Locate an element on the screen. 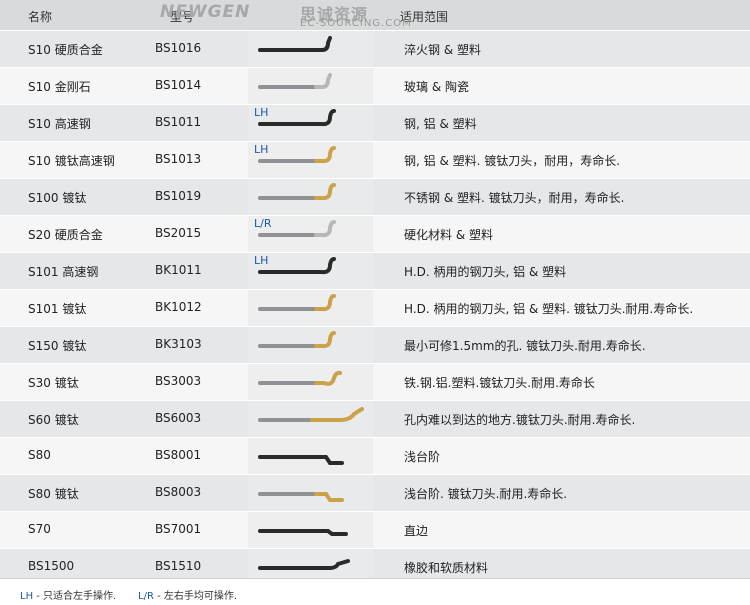 The height and width of the screenshot is (605, 750). product-name: S10 高速钢 is located at coordinates (59, 124).